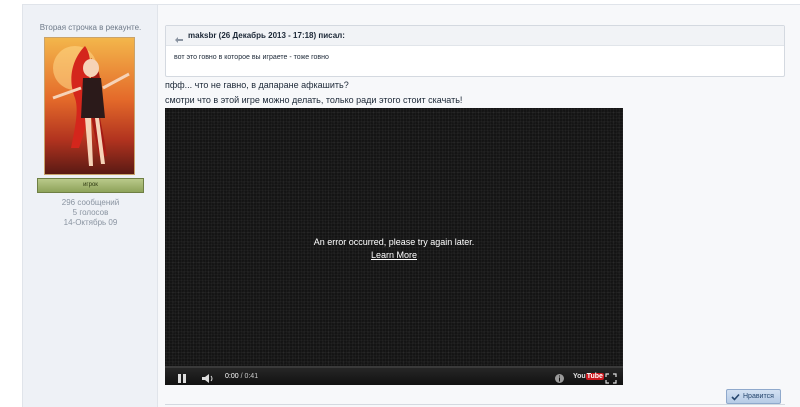 The image size is (800, 407). What do you see at coordinates (594, 376) in the screenshot?
I see `youtube-logo-tube: Tube` at bounding box center [594, 376].